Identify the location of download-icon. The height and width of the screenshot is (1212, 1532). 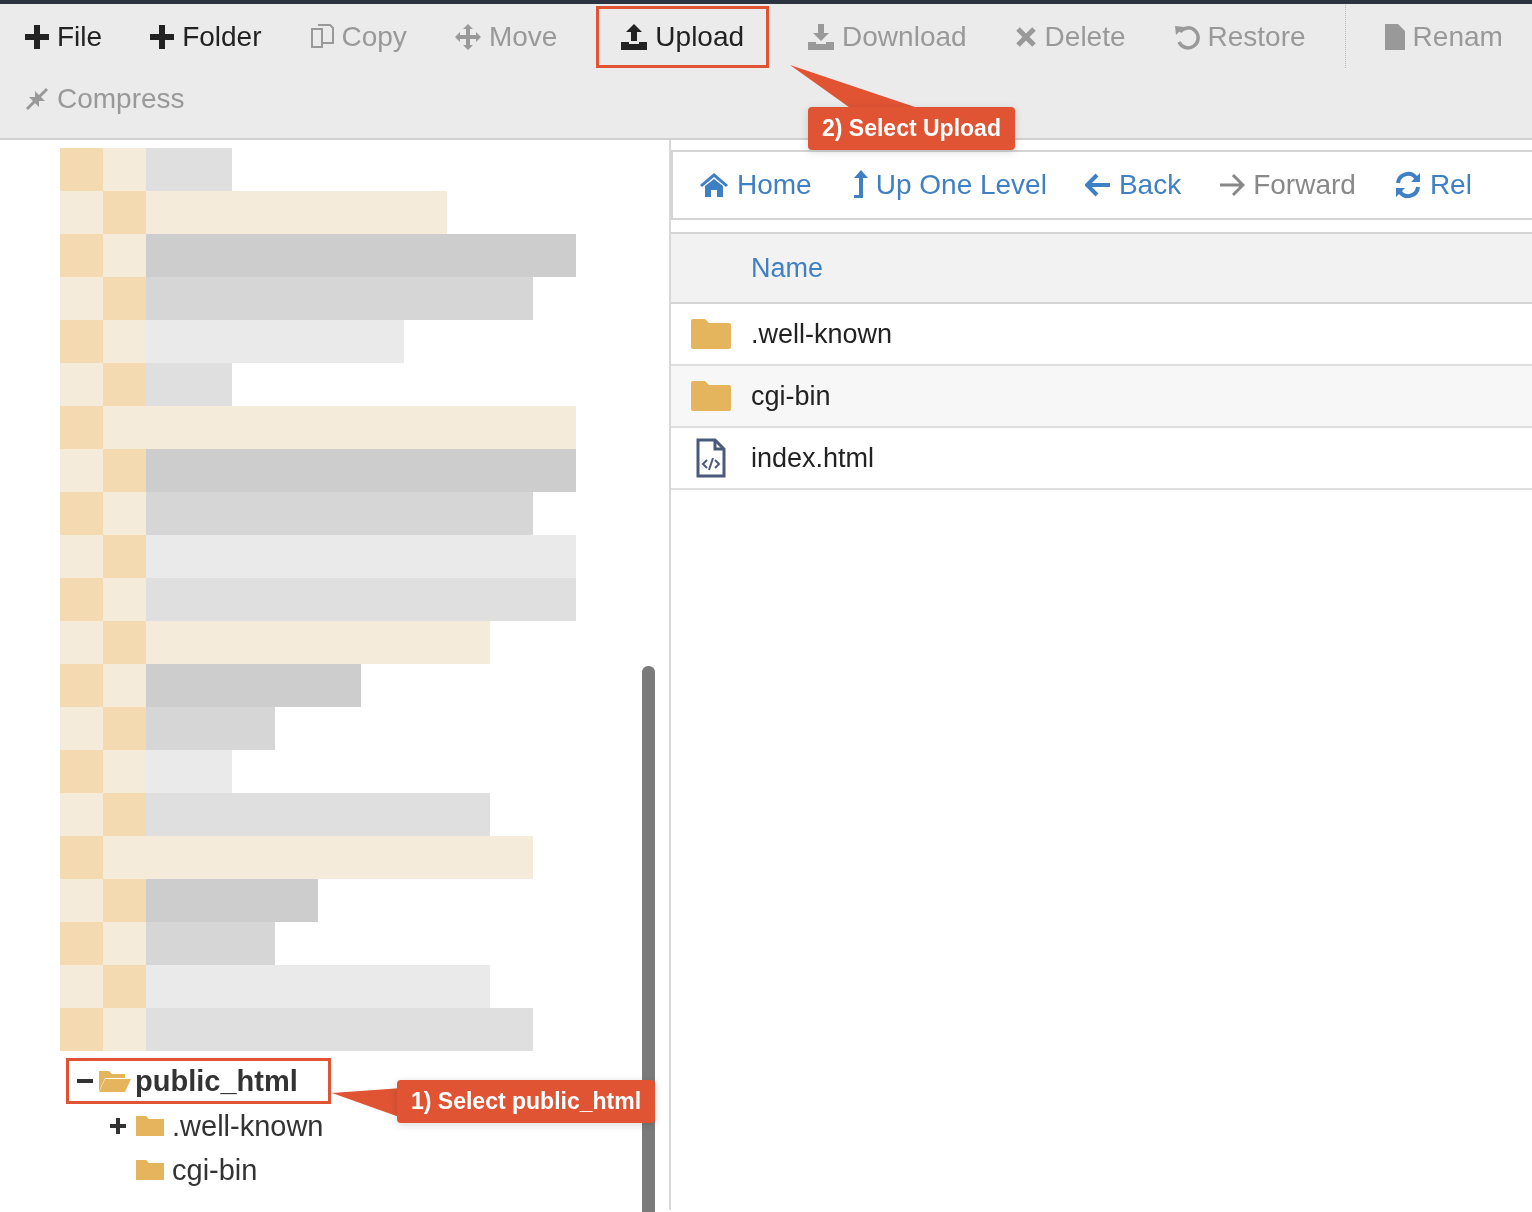
(821, 37).